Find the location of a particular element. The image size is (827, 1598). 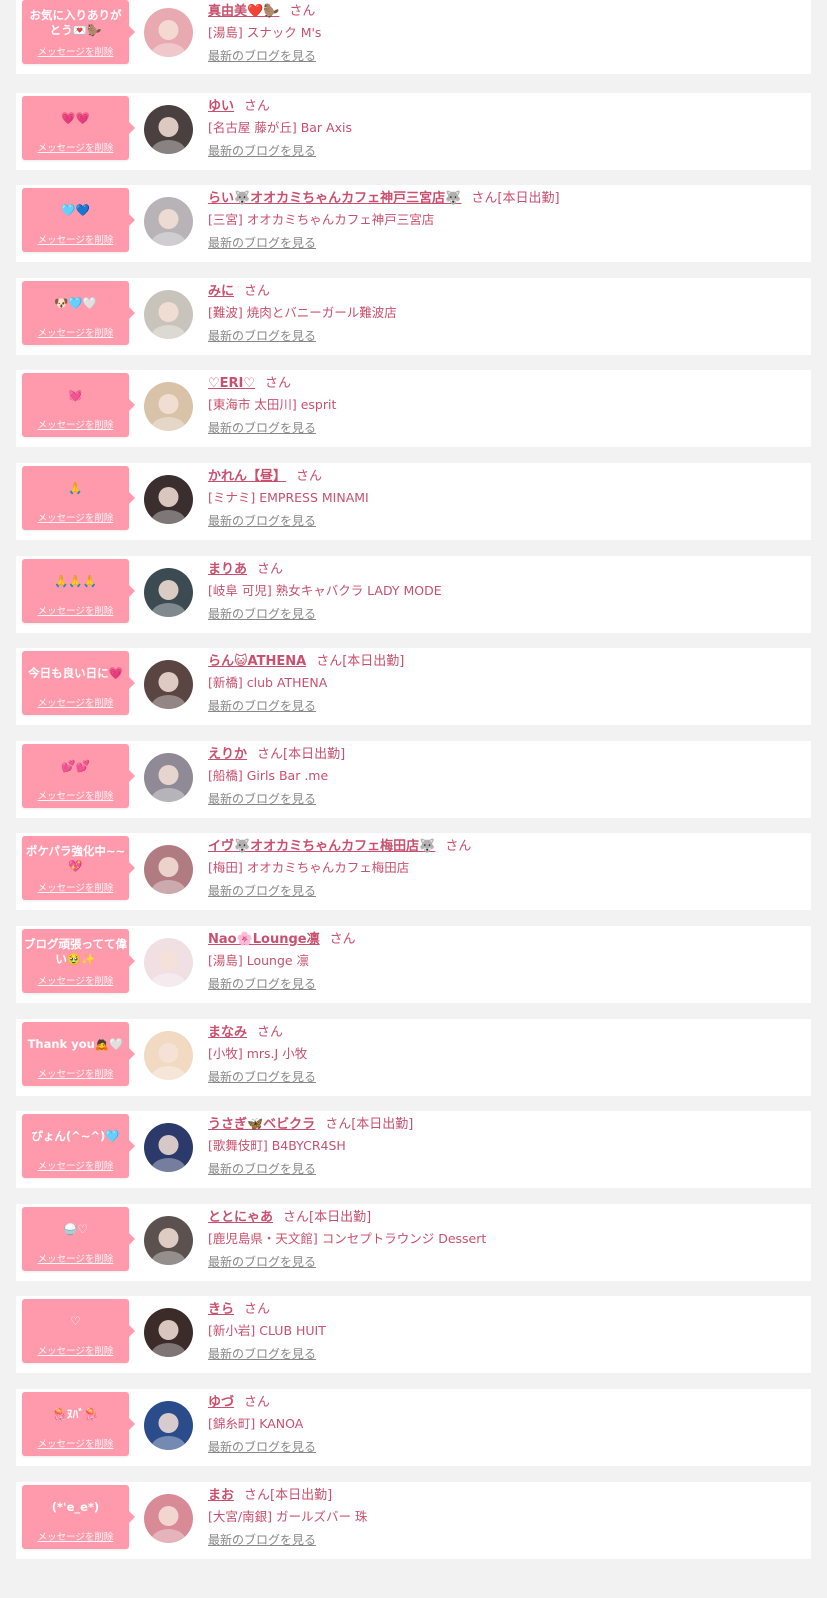

profile-info: ゆい さん [名古屋 藤が丘] Bar Axis 最新のブログを見る is located at coordinates (504, 128).